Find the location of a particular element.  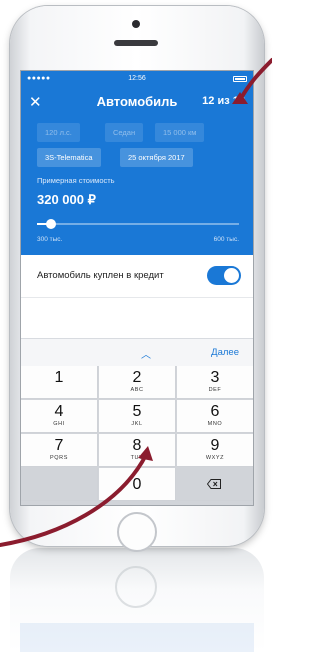

key-digit: 8 is located at coordinates (137, 445).